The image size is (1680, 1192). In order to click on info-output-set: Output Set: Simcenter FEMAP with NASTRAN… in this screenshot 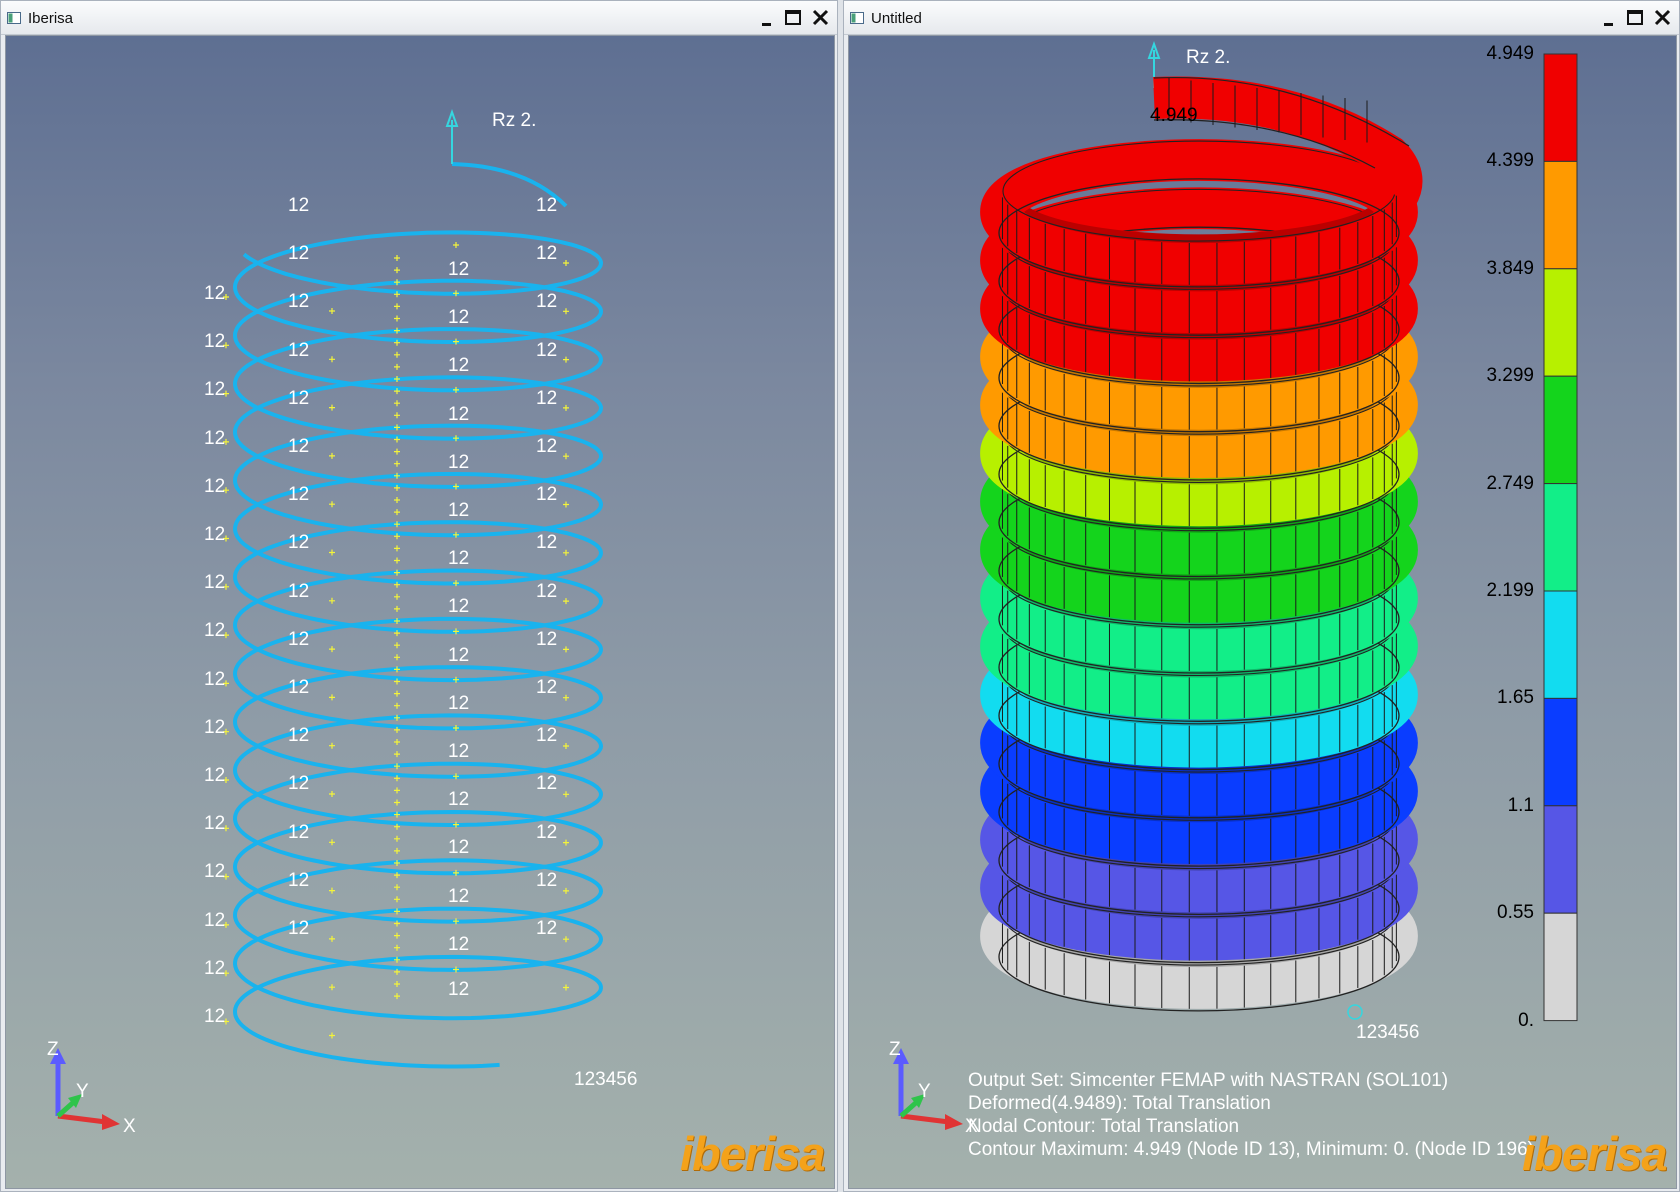, I will do `click(1208, 1080)`.